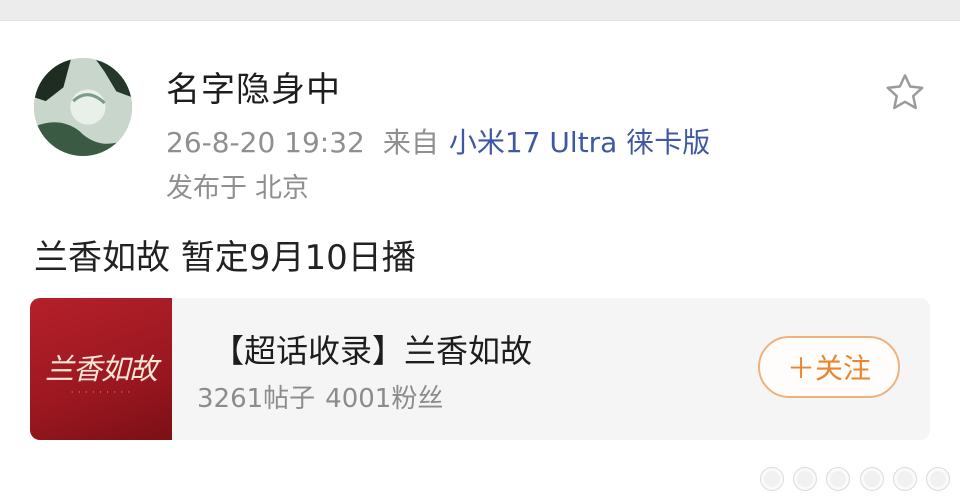  Describe the element at coordinates (480, 10) in the screenshot. I see `top-divider` at that location.